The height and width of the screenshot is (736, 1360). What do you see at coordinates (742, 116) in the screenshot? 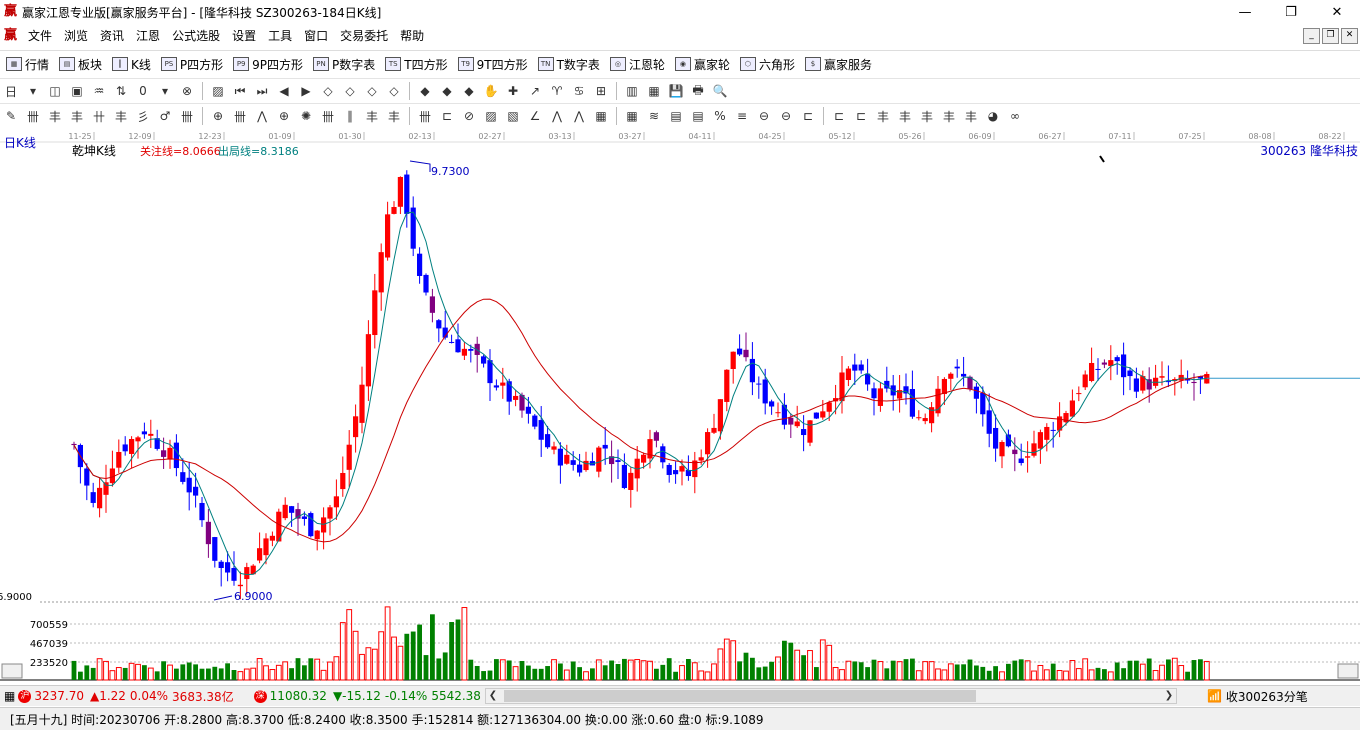
I see `tool-icon: ≡` at bounding box center [742, 116].